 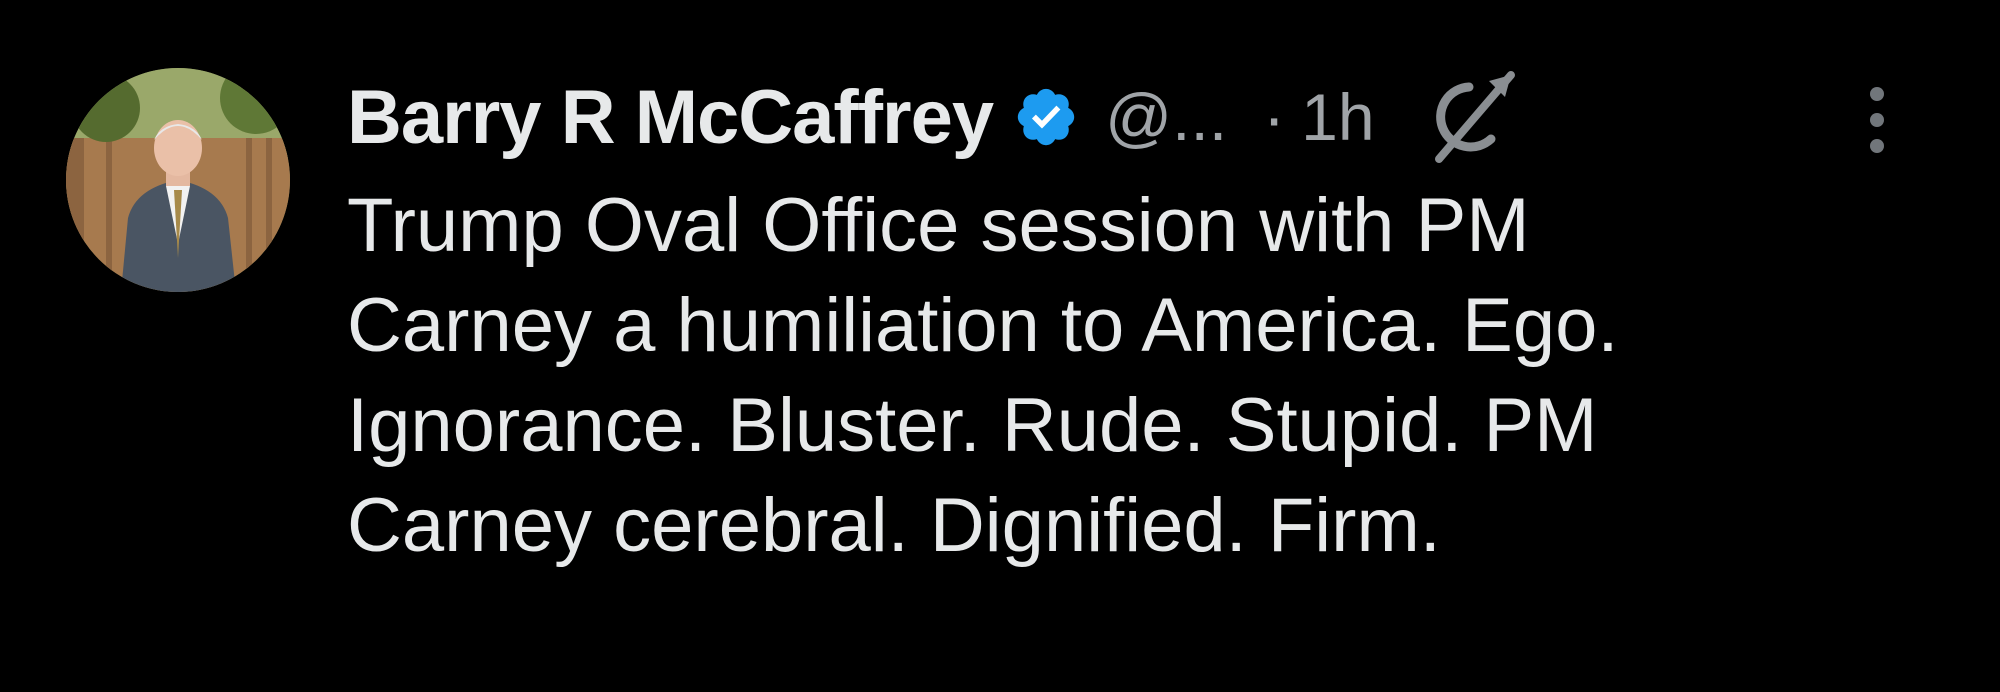 What do you see at coordinates (972, 425) in the screenshot?
I see `tweet-text-line: Ignorance. Bluster. Rude. Stupid. PM` at bounding box center [972, 425].